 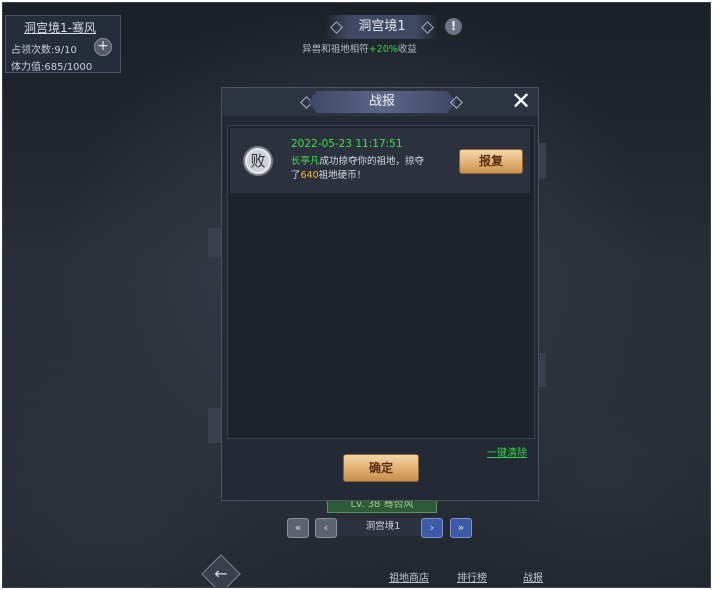 What do you see at coordinates (453, 26) in the screenshot?
I see `info-alert-icon: !` at bounding box center [453, 26].